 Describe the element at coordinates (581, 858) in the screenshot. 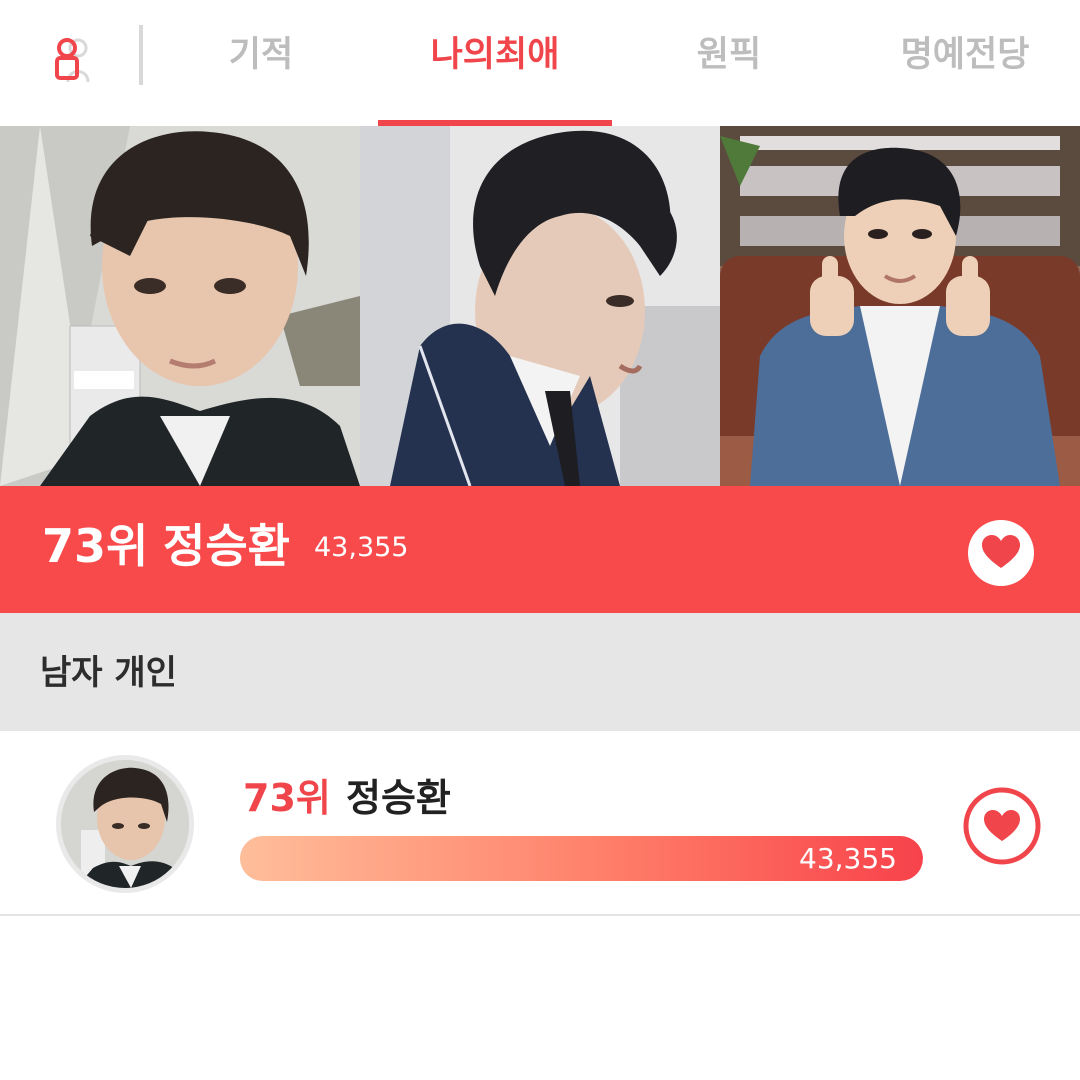

I see `vote-progress-bar: 43,355` at that location.